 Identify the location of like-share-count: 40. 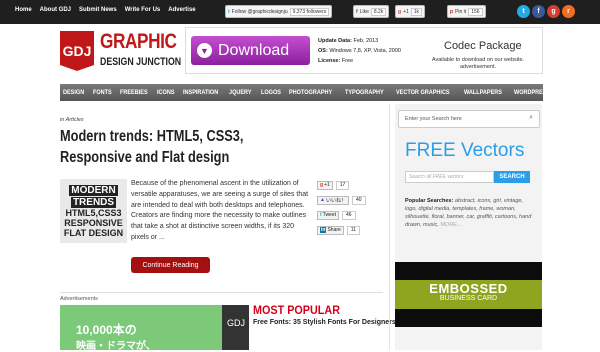
(358, 200).